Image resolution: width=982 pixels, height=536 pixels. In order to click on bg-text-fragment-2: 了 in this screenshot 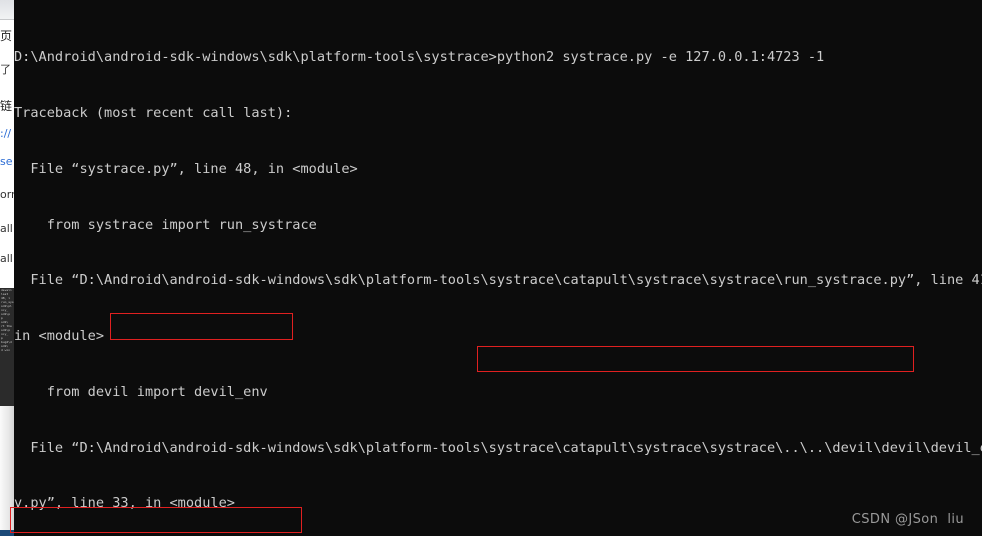, I will do `click(5, 69)`.